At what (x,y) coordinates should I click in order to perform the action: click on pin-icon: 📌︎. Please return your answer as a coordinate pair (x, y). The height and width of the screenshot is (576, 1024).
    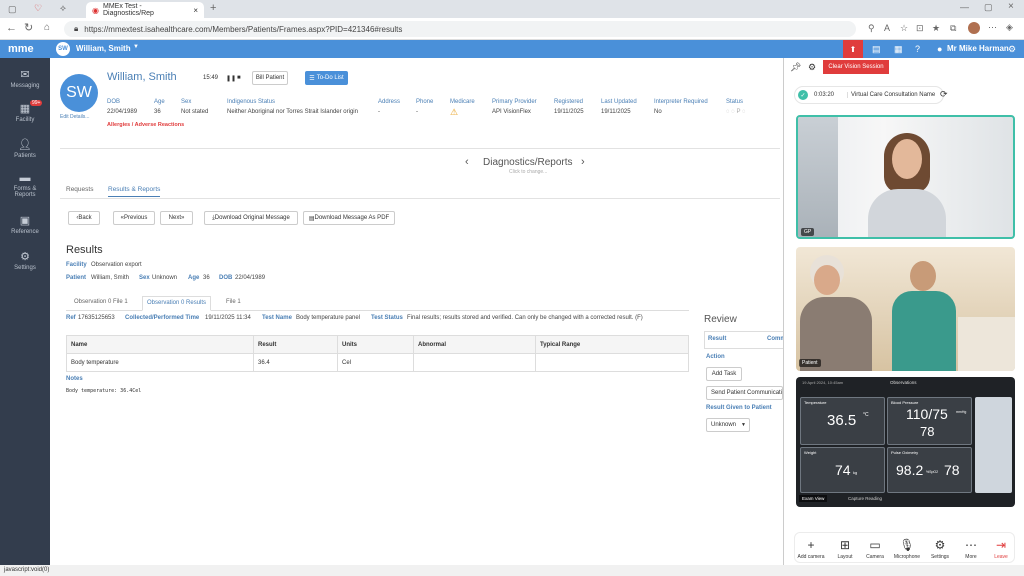
    Looking at the image, I should click on (795, 67).